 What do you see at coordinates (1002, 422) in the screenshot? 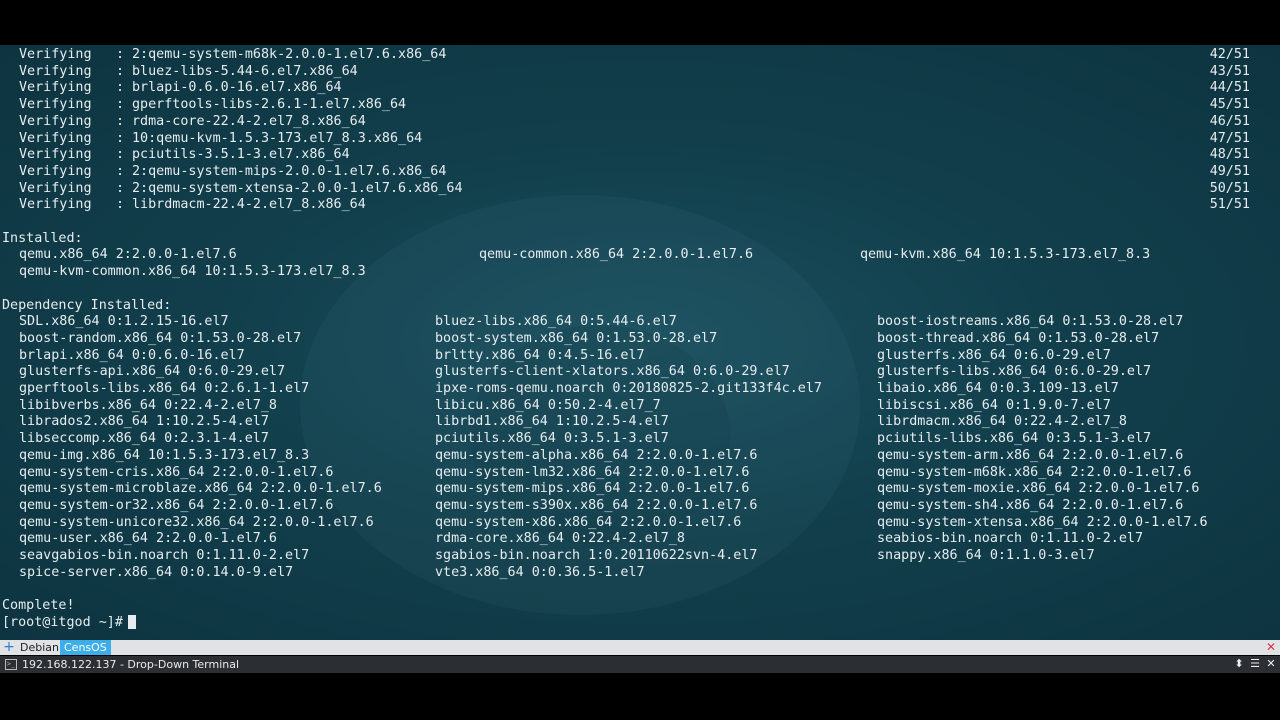
I see `dependency-package: librdmacm.x86_64 0:22.4-2.el7_8` at bounding box center [1002, 422].